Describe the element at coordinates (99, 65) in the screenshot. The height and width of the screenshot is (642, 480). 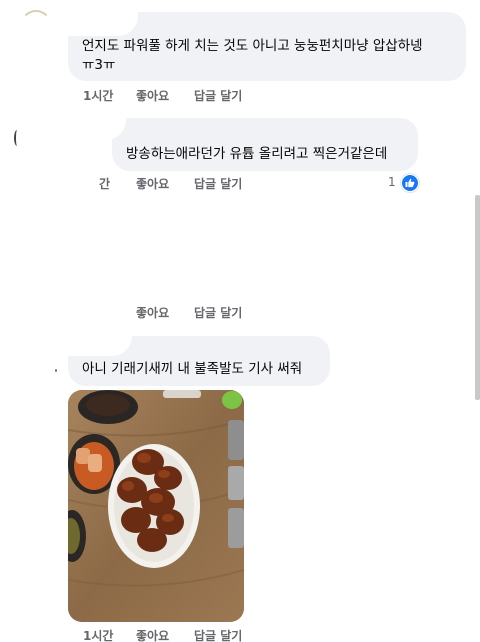
I see `comment-text-line-2: ㅠ3ㅠ` at that location.